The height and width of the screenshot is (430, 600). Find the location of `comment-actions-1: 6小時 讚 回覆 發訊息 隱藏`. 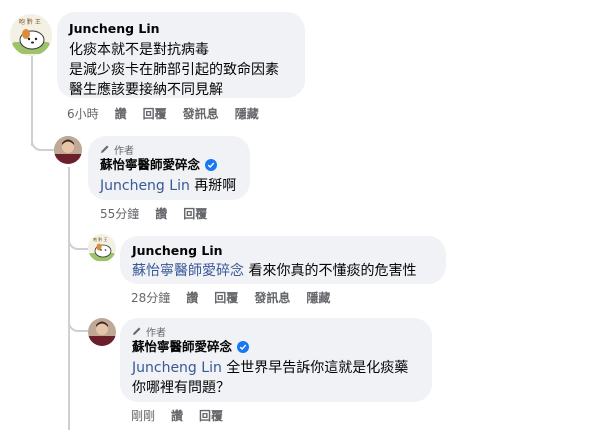

comment-actions-1: 6小時 讚 回覆 發訊息 隱藏 is located at coordinates (163, 114).